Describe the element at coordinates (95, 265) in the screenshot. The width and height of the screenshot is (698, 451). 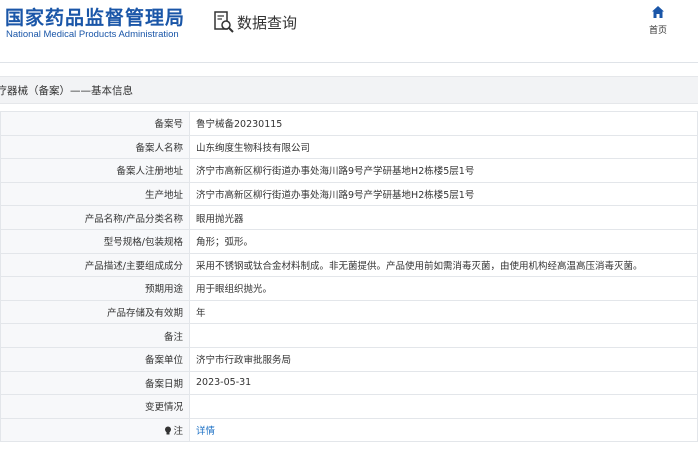
I see `row-label: 产品描述/主要组成成分` at that location.